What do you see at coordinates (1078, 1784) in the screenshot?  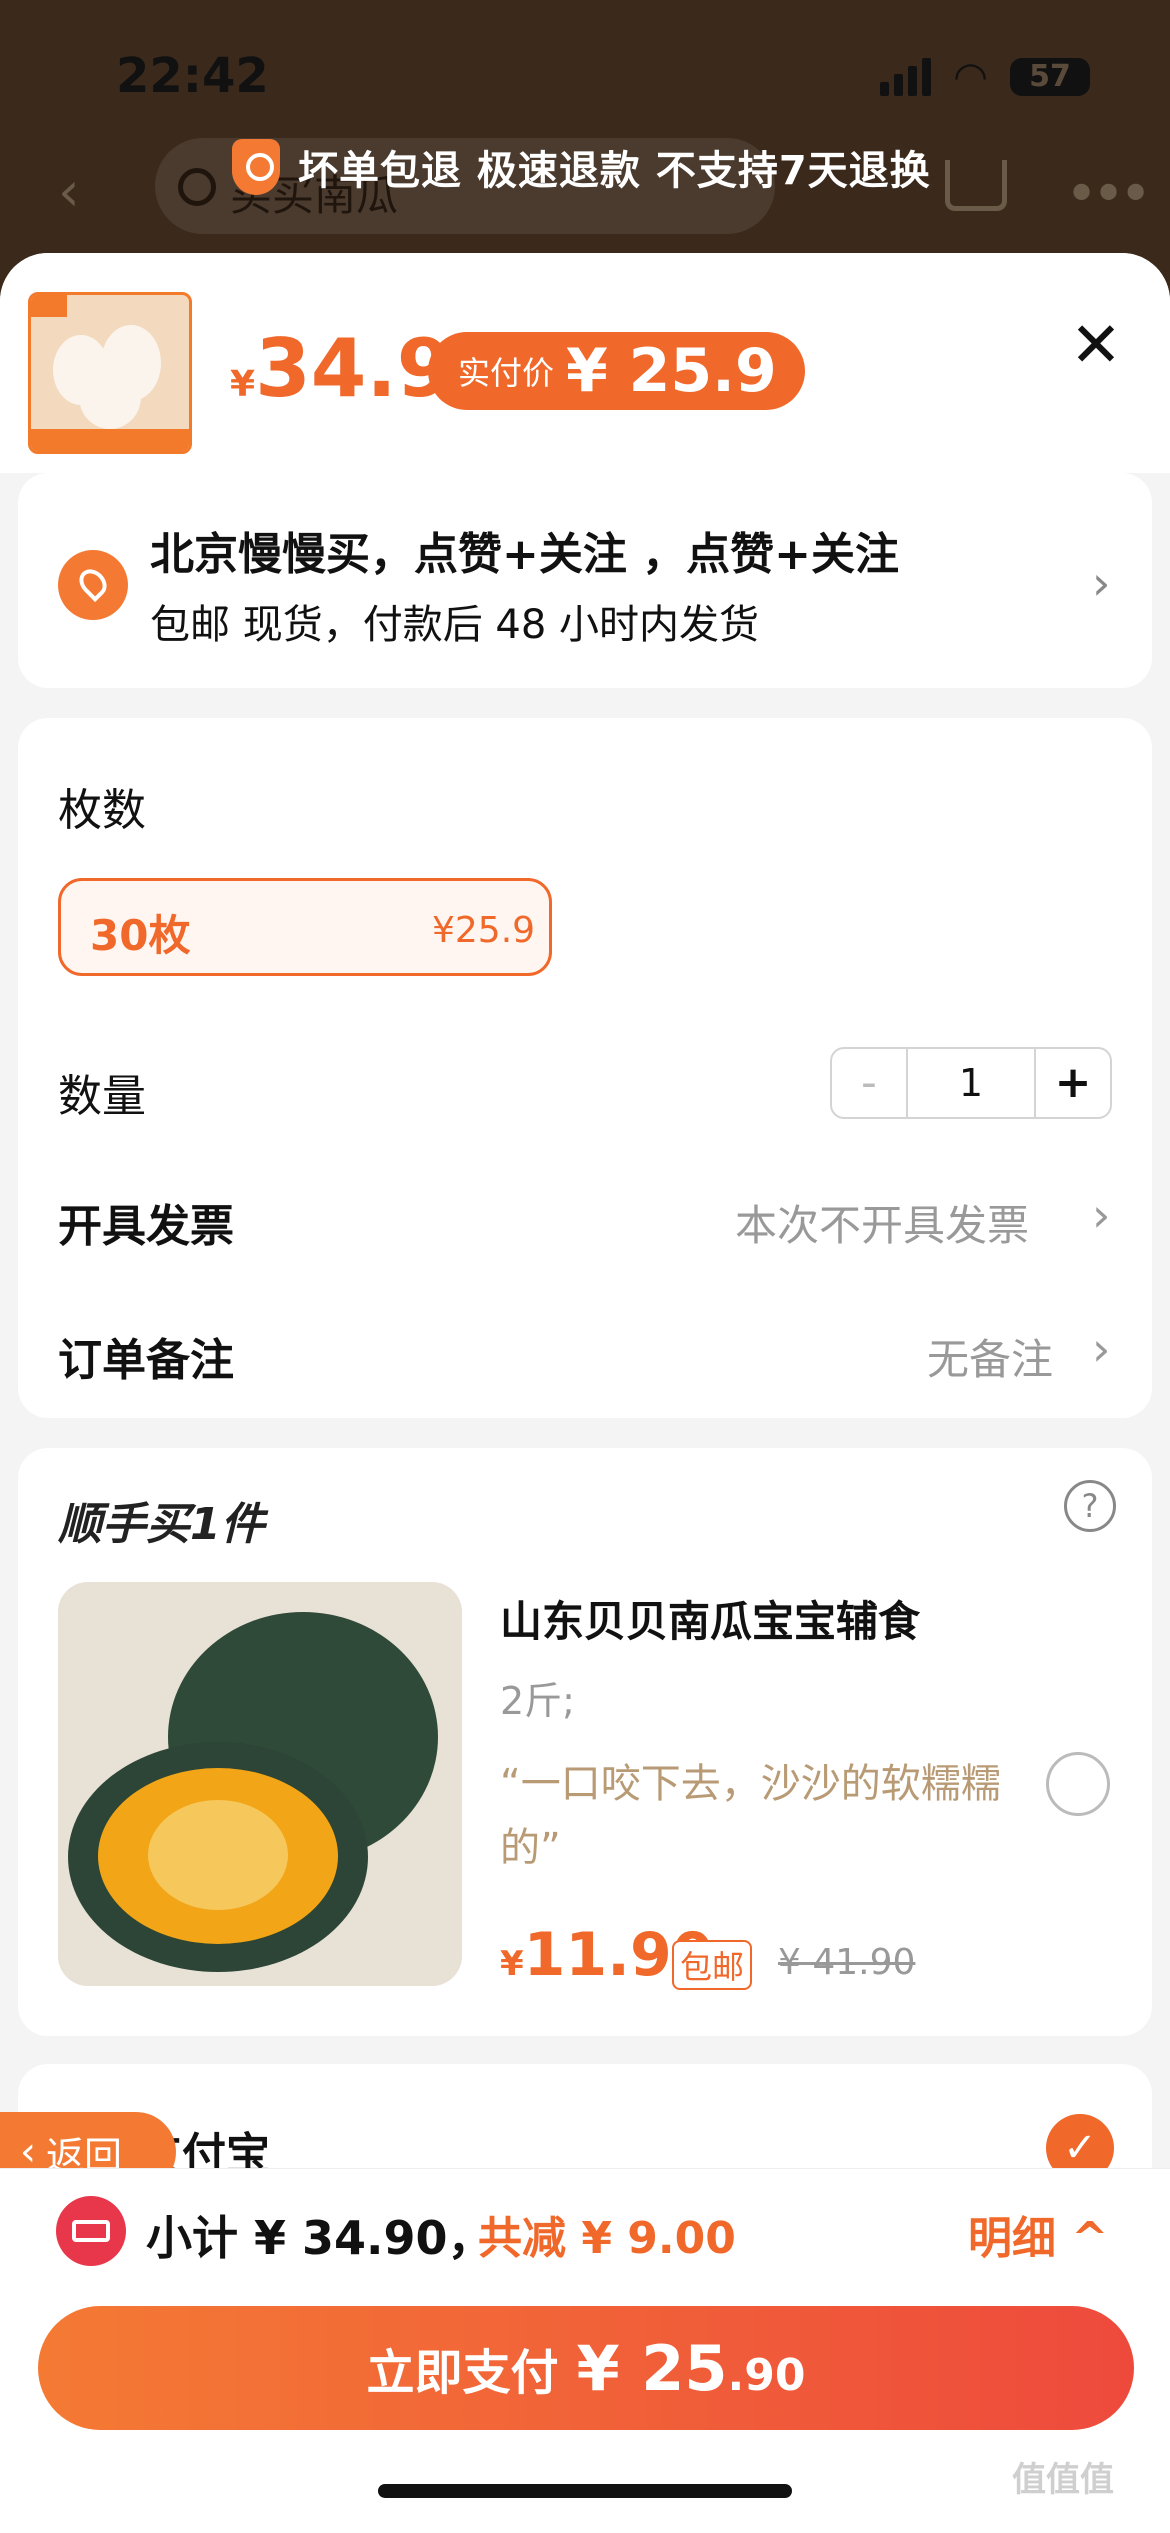 I see `addon-select-radio` at bounding box center [1078, 1784].